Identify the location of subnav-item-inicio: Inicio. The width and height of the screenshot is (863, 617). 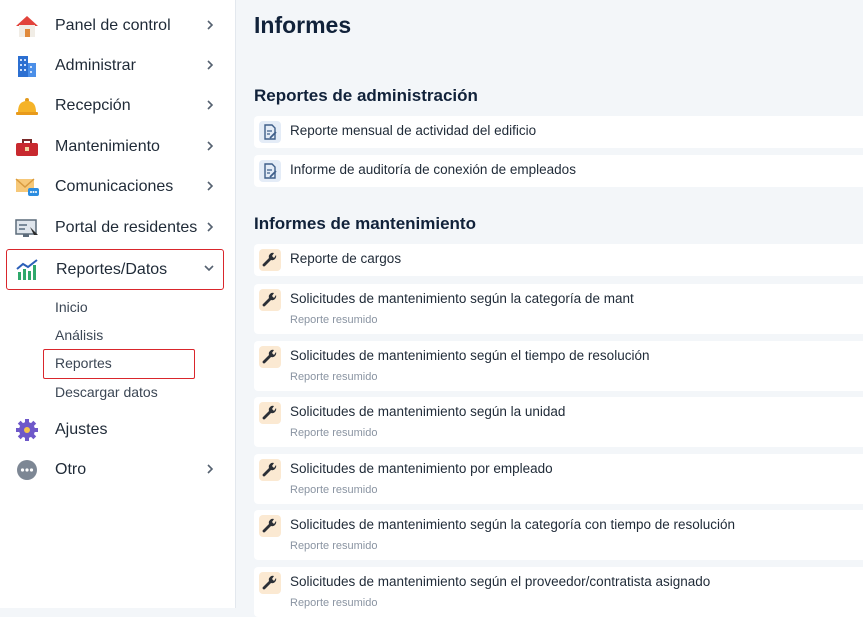
(71, 307).